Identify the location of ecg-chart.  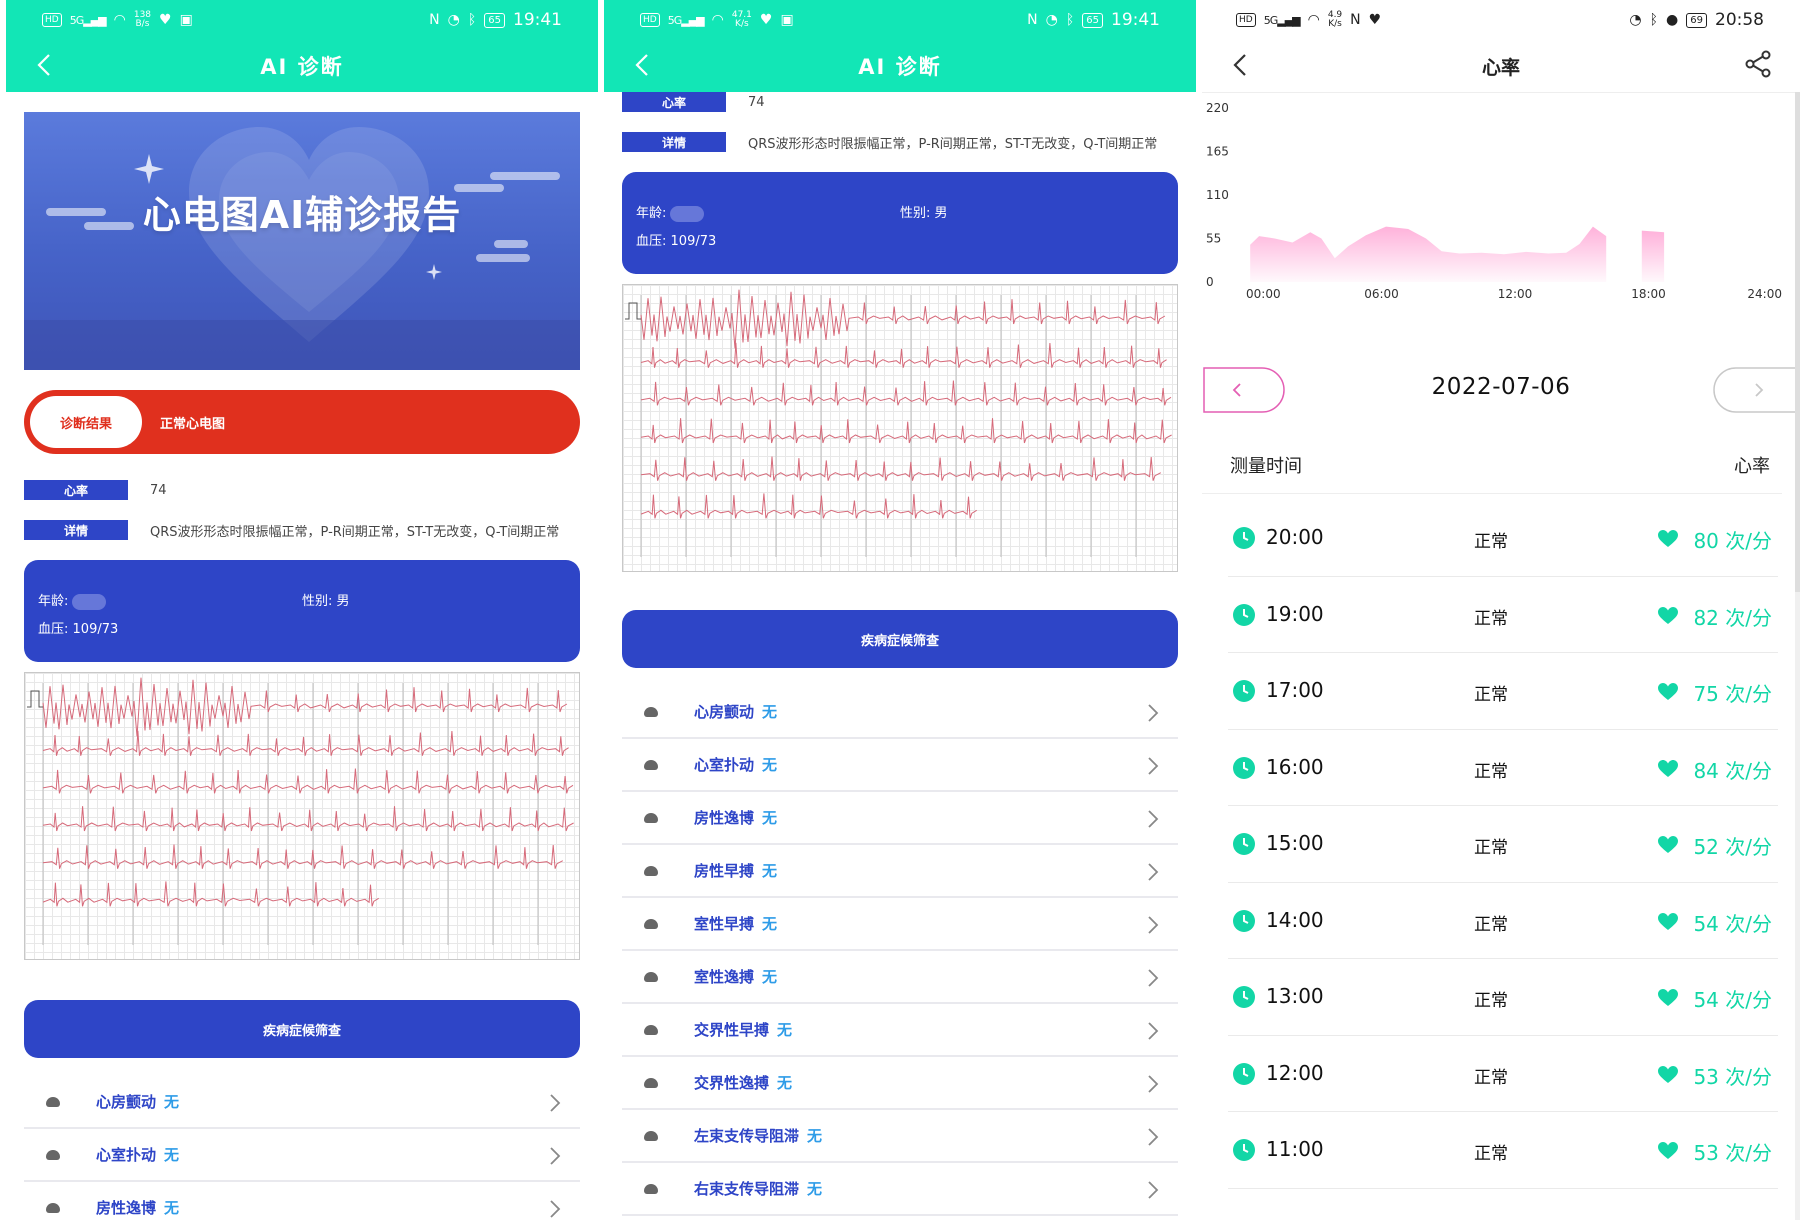
(302, 816).